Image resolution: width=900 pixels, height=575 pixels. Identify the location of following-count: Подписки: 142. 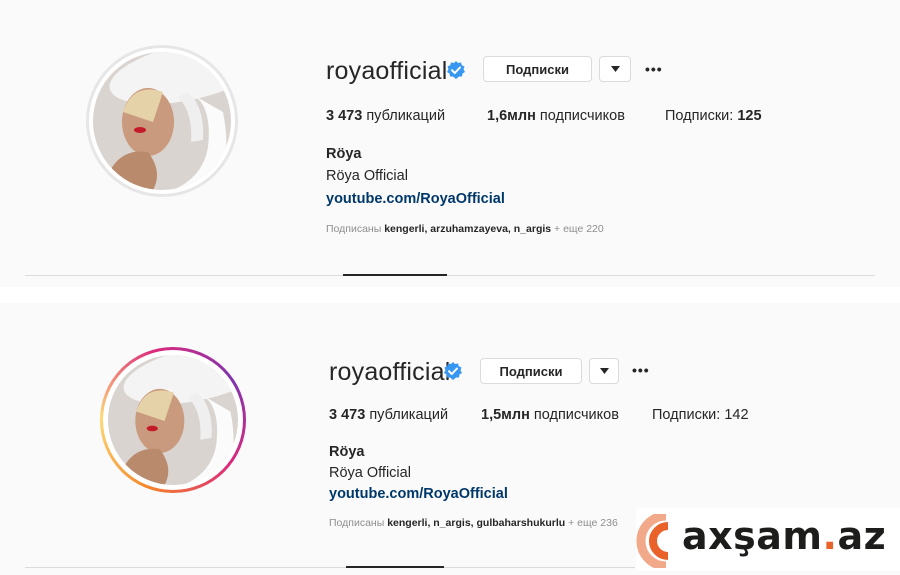
(700, 415).